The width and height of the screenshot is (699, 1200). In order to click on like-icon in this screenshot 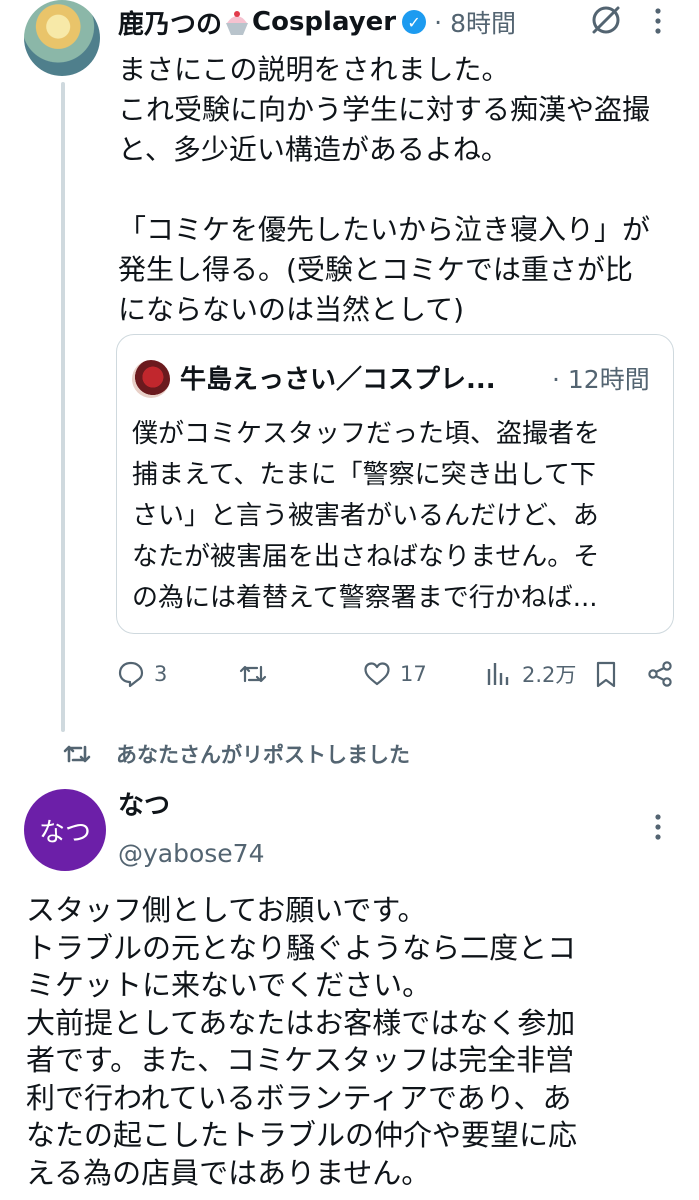, I will do `click(377, 674)`.